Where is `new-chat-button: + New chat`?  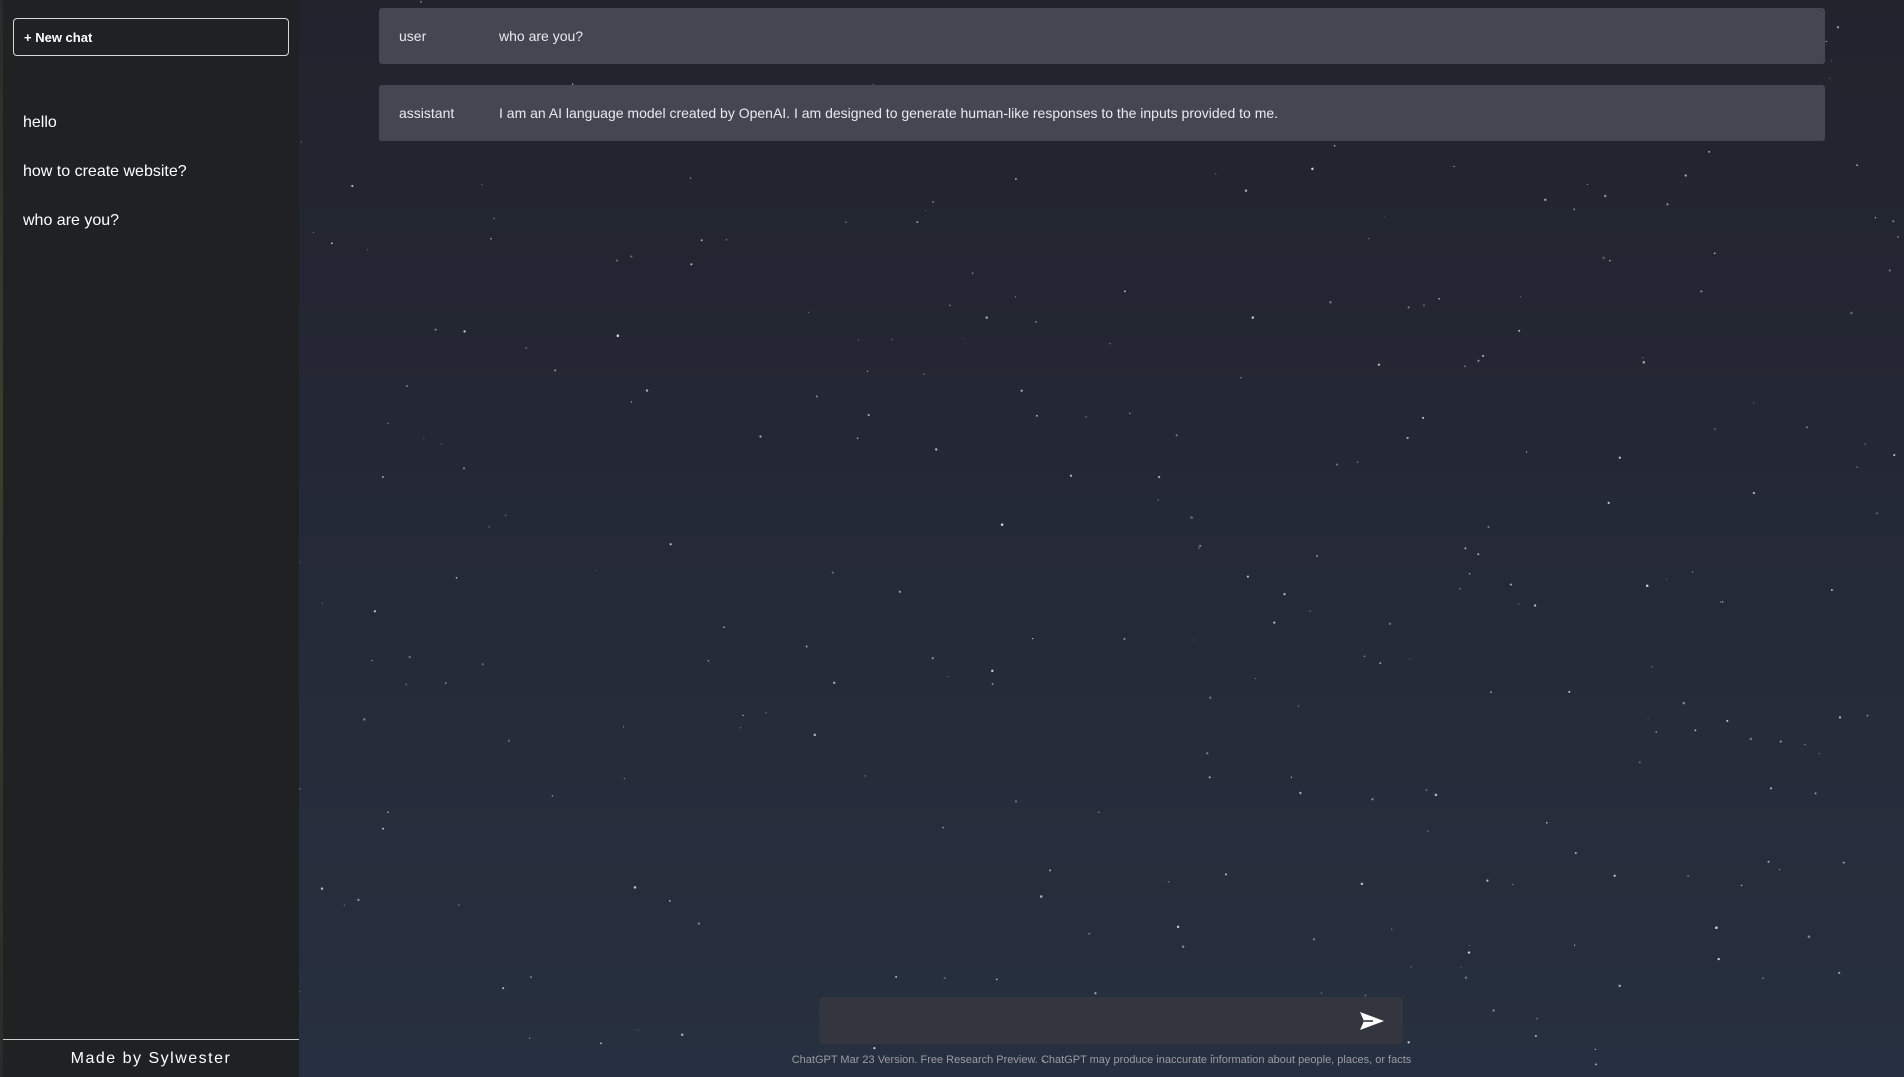
new-chat-button: + New chat is located at coordinates (151, 37).